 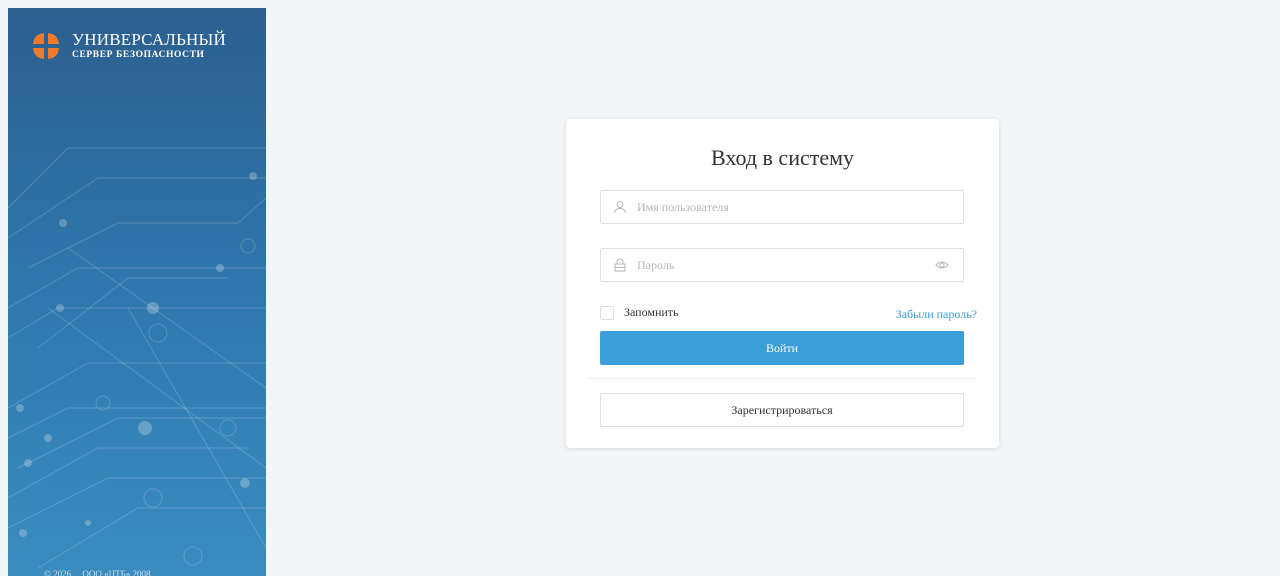 What do you see at coordinates (607, 312) in the screenshot?
I see `remember-checkbox` at bounding box center [607, 312].